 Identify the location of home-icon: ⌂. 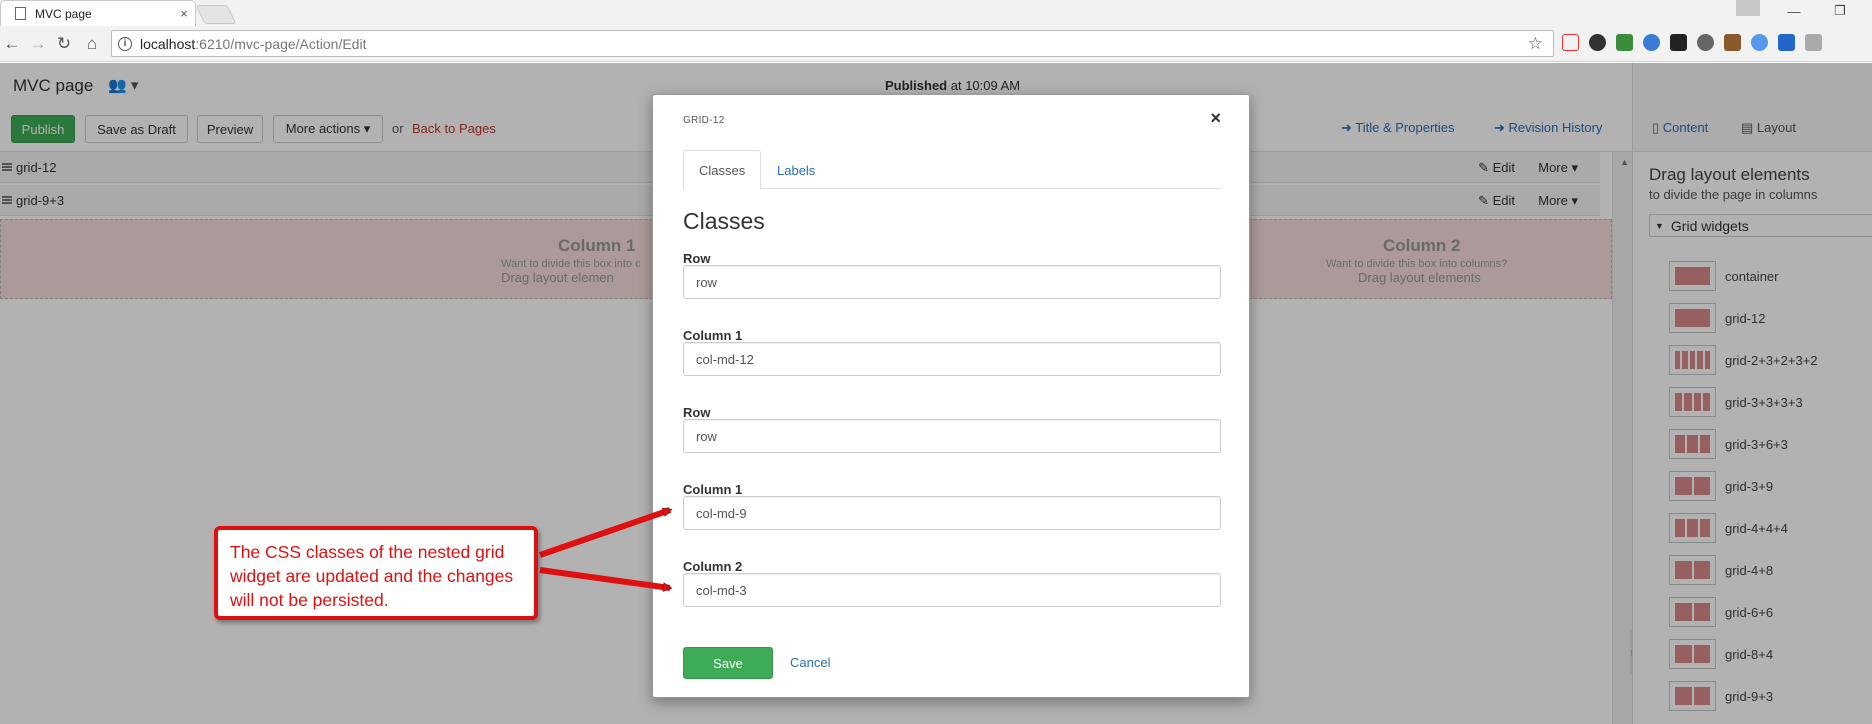
(92, 44).